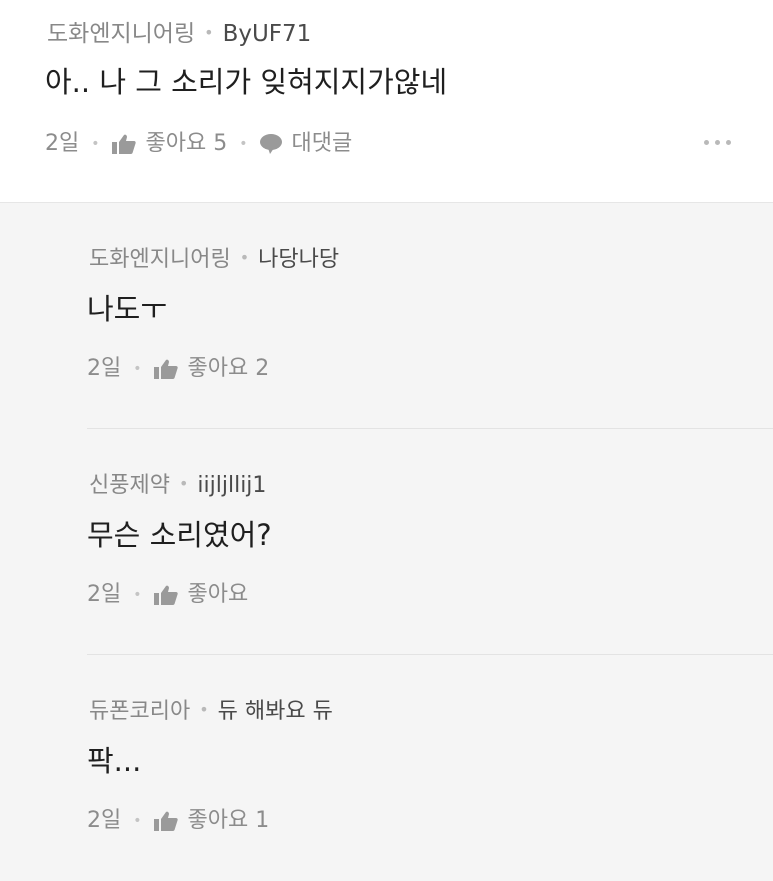 Image resolution: width=773 pixels, height=881 pixels. Describe the element at coordinates (322, 143) in the screenshot. I see `reply-label: 대댓글` at that location.